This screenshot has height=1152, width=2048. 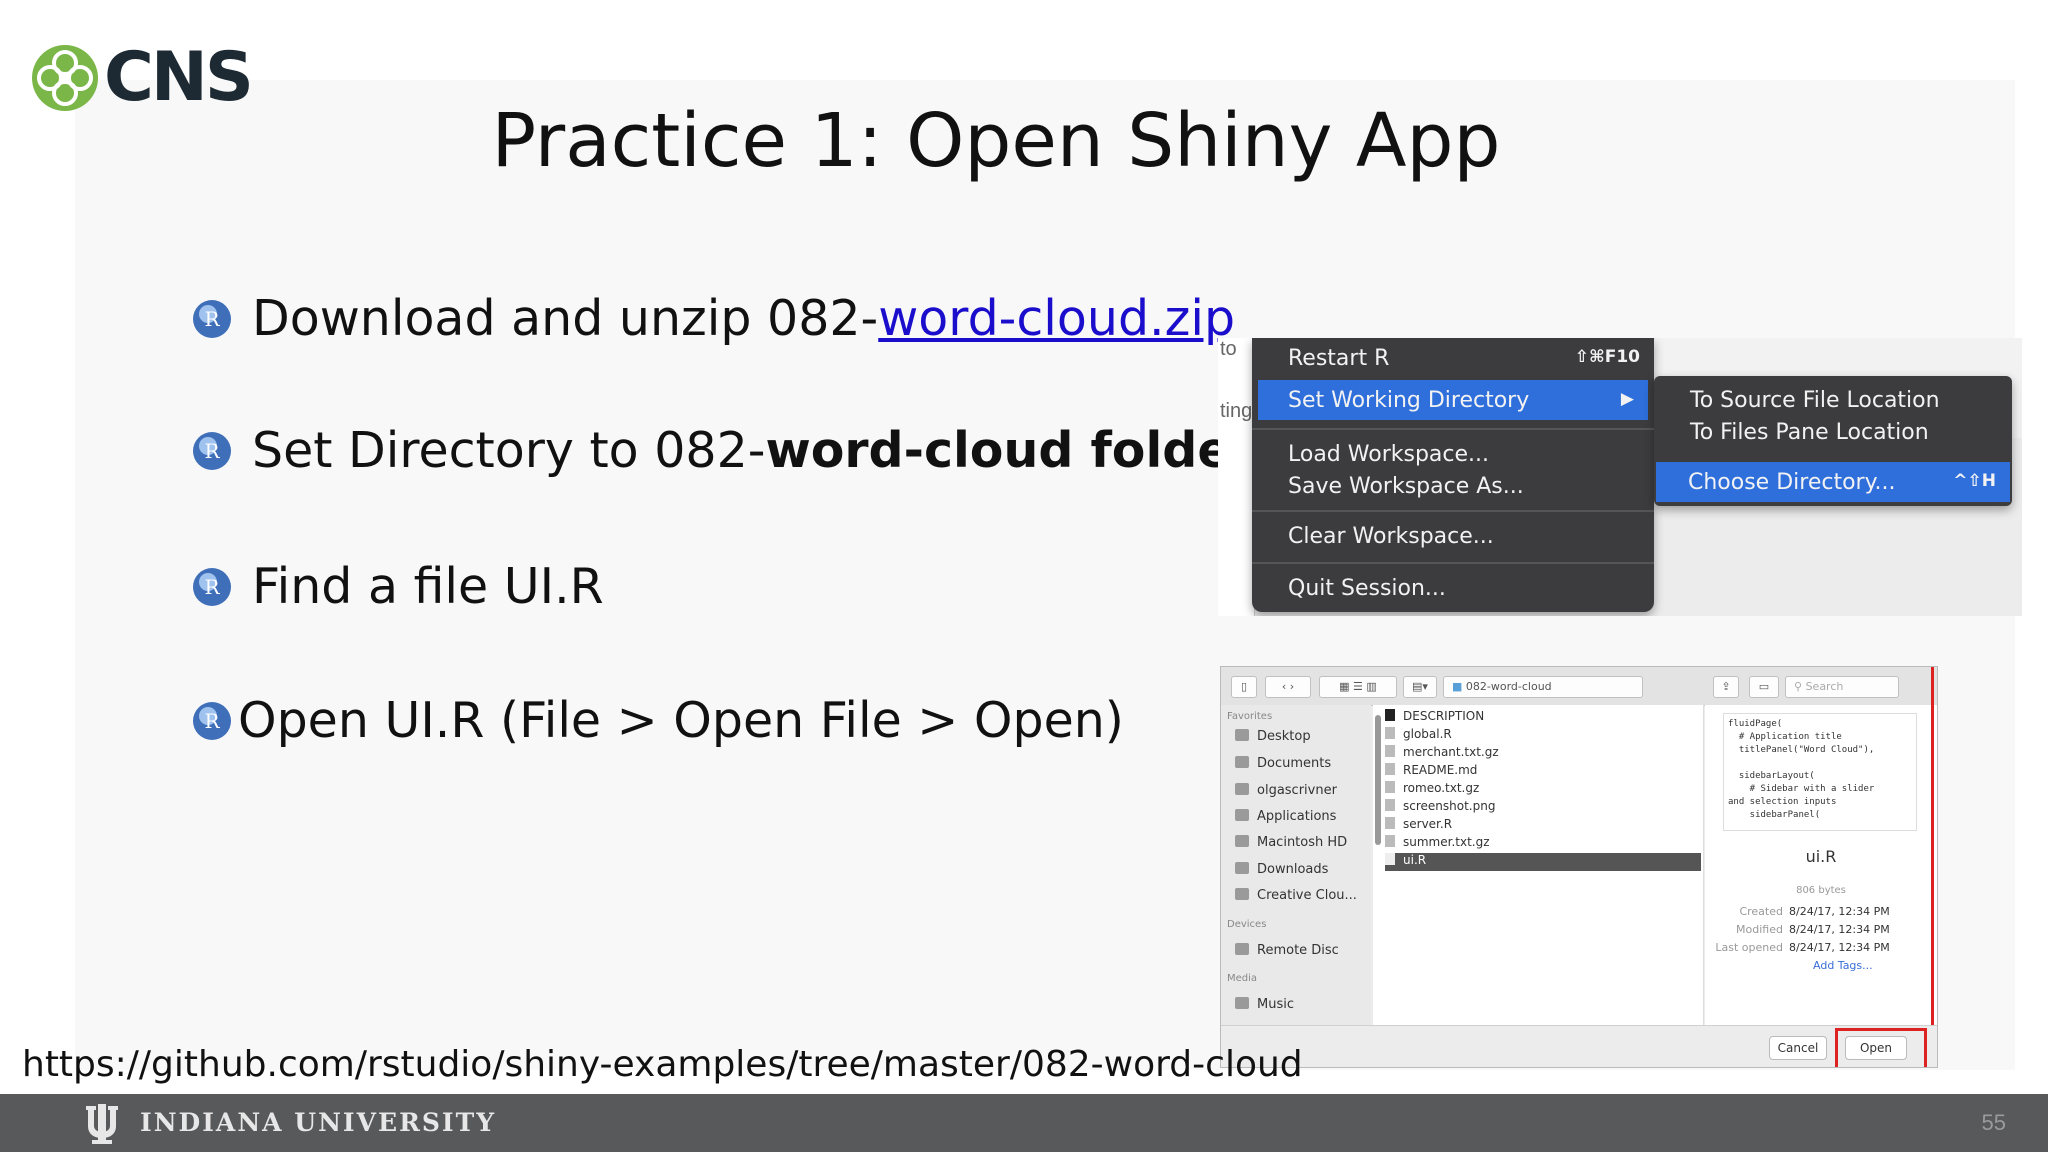 I want to click on bullet-find-file: R Find a file UI.R, so click(x=398, y=586).